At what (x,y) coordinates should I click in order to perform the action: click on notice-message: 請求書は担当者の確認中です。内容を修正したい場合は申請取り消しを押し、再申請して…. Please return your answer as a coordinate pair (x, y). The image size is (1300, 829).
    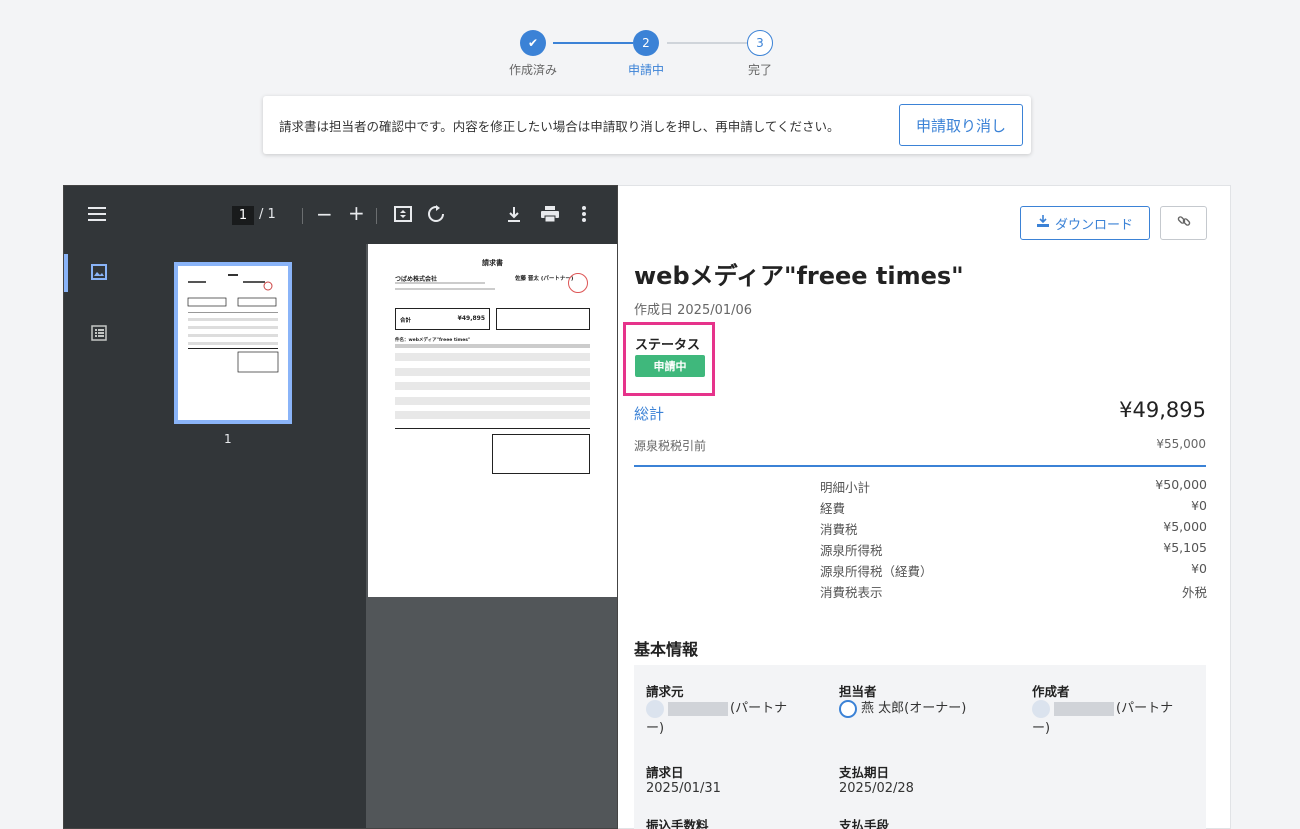
    Looking at the image, I should click on (559, 126).